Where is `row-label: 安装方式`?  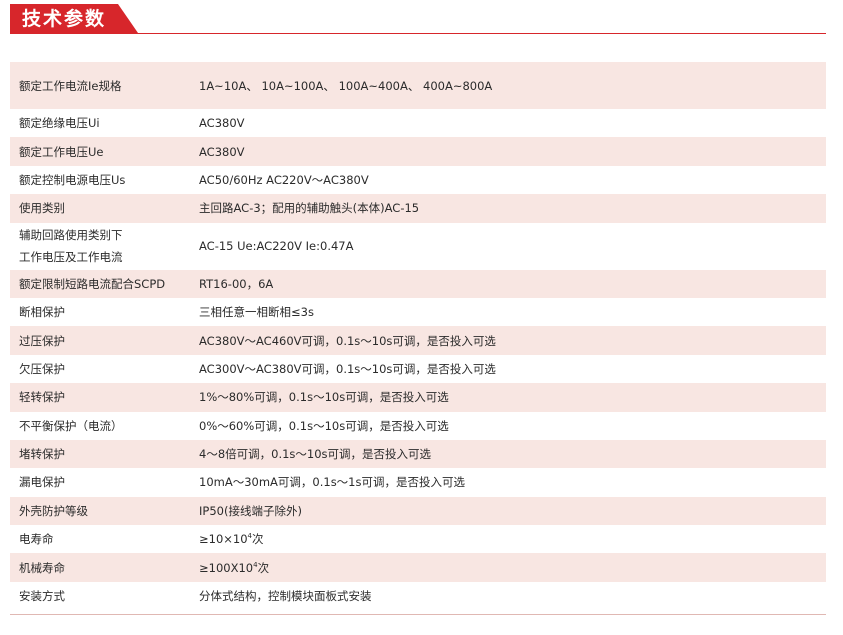
row-label: 安装方式 is located at coordinates (42, 596).